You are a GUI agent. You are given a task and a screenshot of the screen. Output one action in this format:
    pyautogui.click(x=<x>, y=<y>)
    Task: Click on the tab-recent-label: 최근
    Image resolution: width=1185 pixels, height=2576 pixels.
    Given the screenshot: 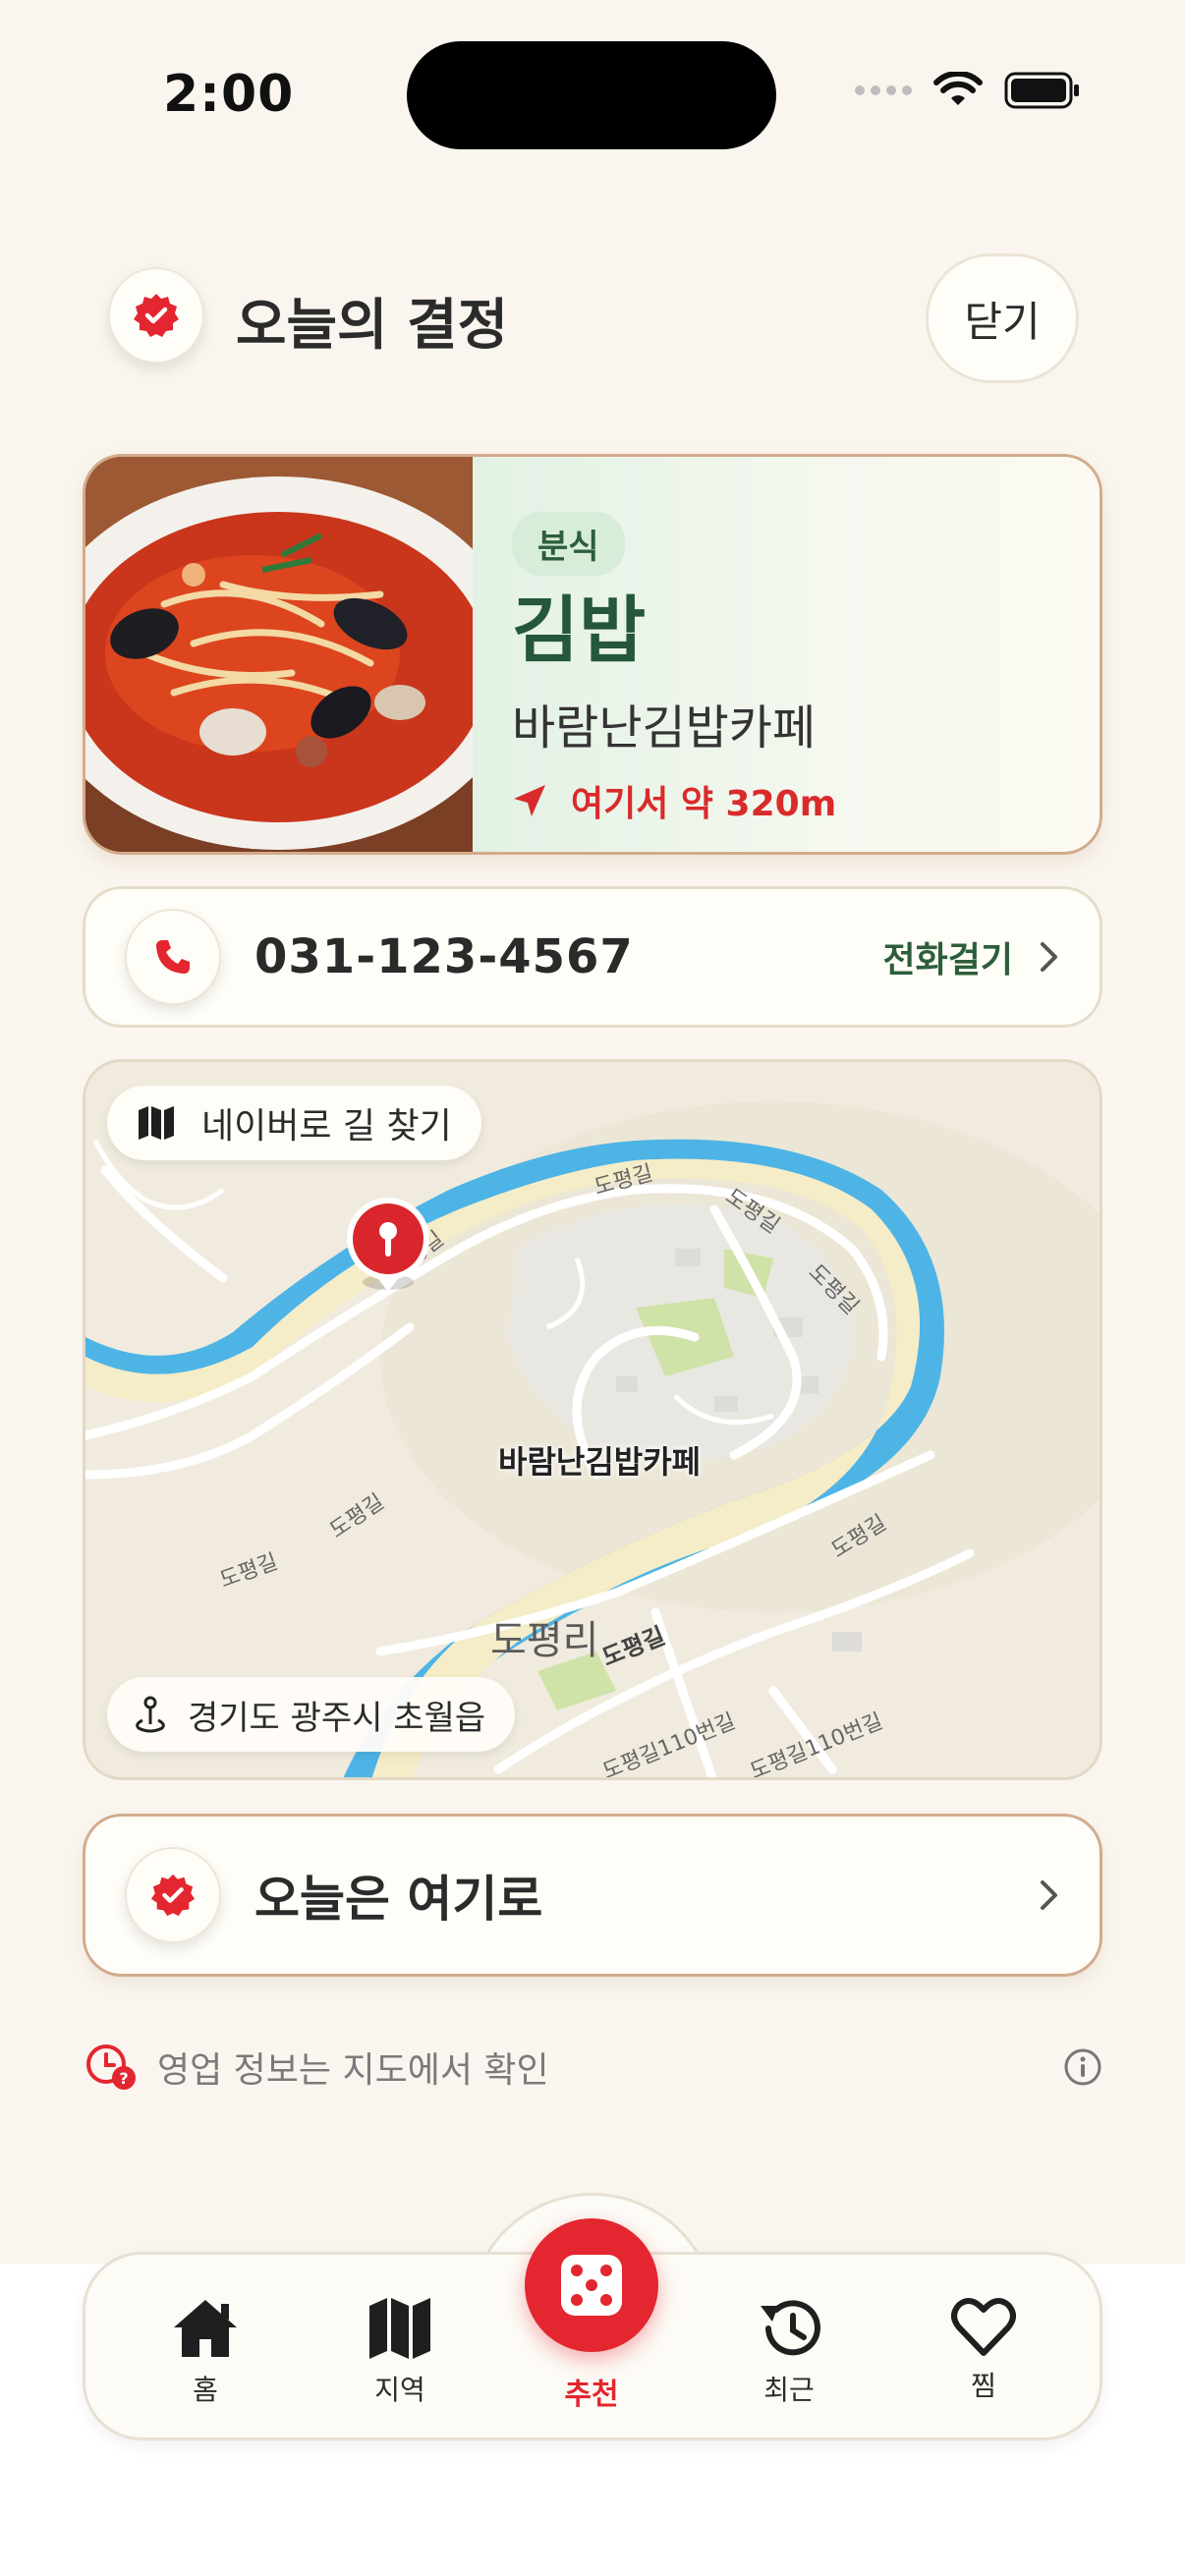 What is the action you would take?
    pyautogui.click(x=789, y=2390)
    